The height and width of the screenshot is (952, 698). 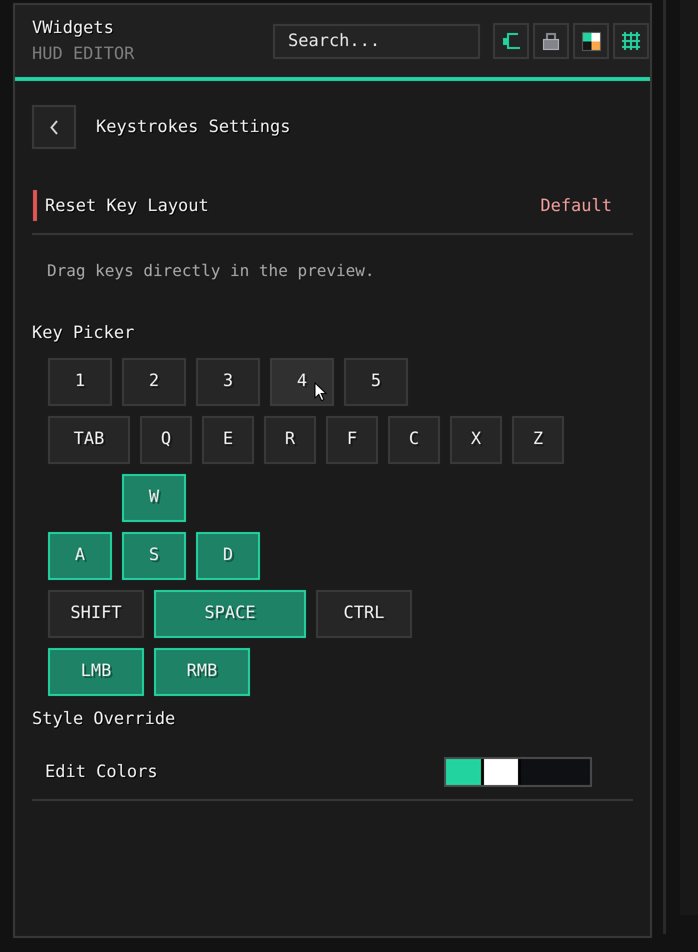 What do you see at coordinates (202, 672) in the screenshot?
I see `key-button: RMB` at bounding box center [202, 672].